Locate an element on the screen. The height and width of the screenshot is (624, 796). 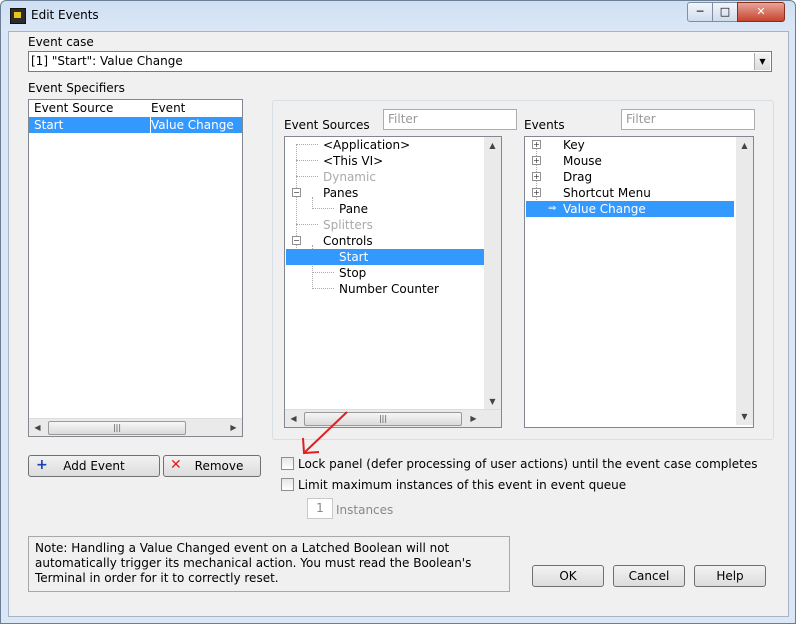
column-header-event: Event is located at coordinates (168, 108).